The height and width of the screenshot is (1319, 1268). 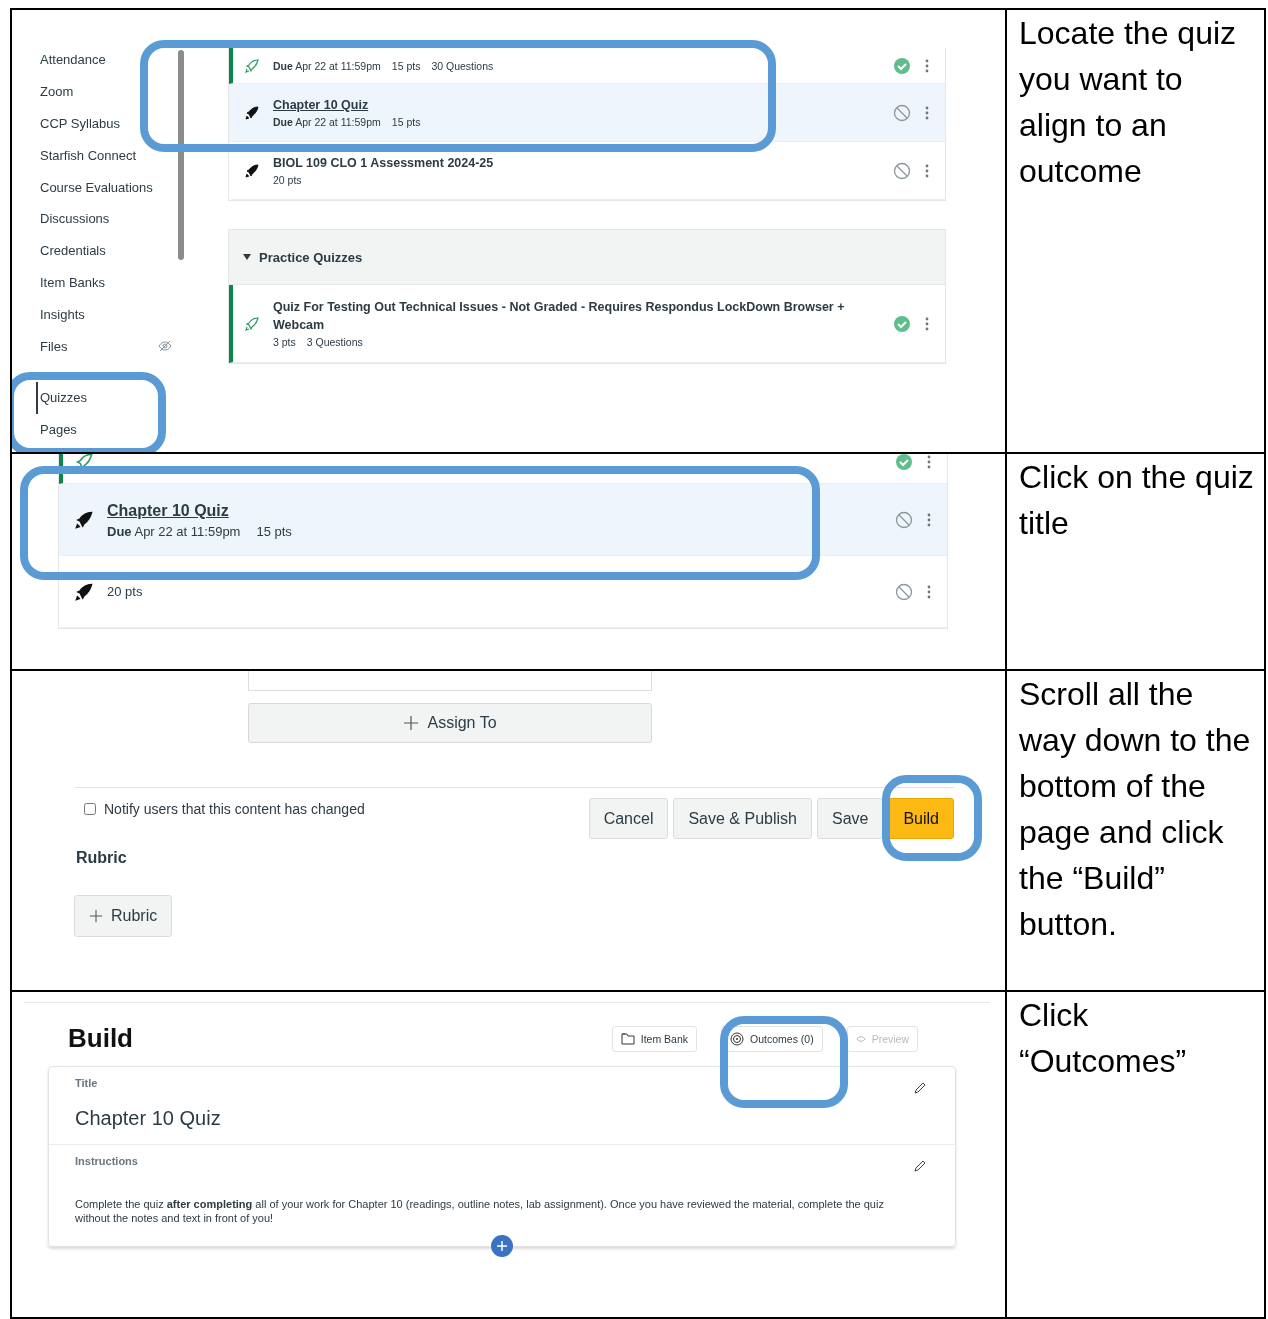 What do you see at coordinates (921, 818) in the screenshot?
I see `primary-button: Build` at bounding box center [921, 818].